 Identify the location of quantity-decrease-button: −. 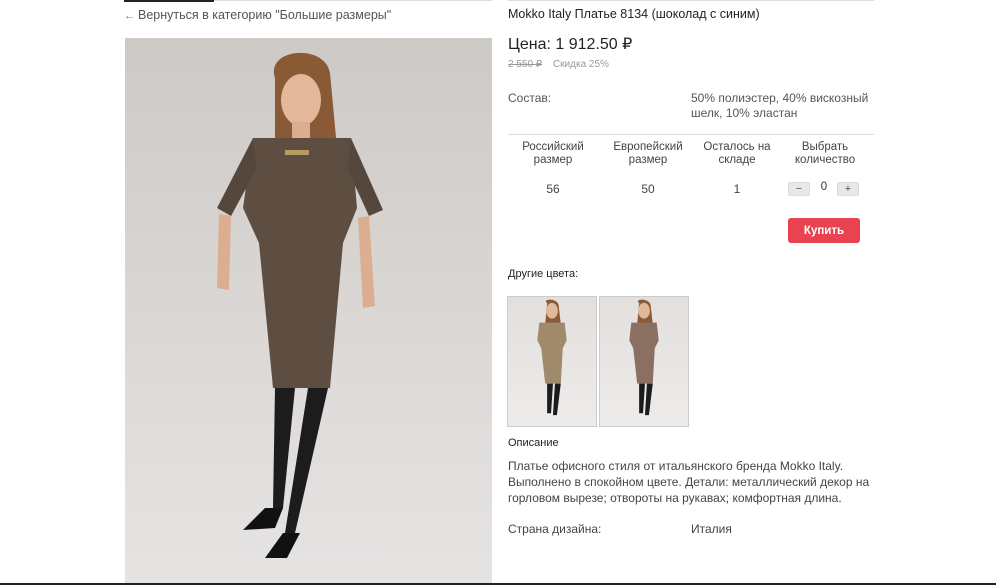
(799, 189).